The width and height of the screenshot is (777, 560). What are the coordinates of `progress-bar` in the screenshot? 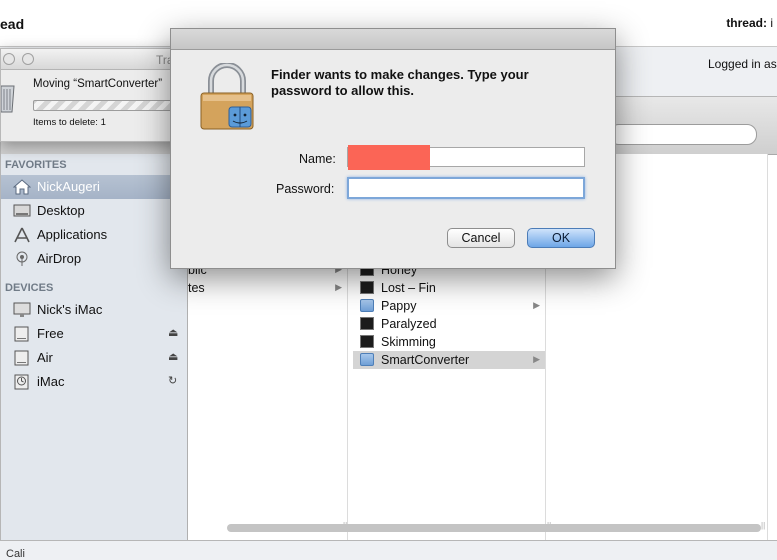 It's located at (109, 105).